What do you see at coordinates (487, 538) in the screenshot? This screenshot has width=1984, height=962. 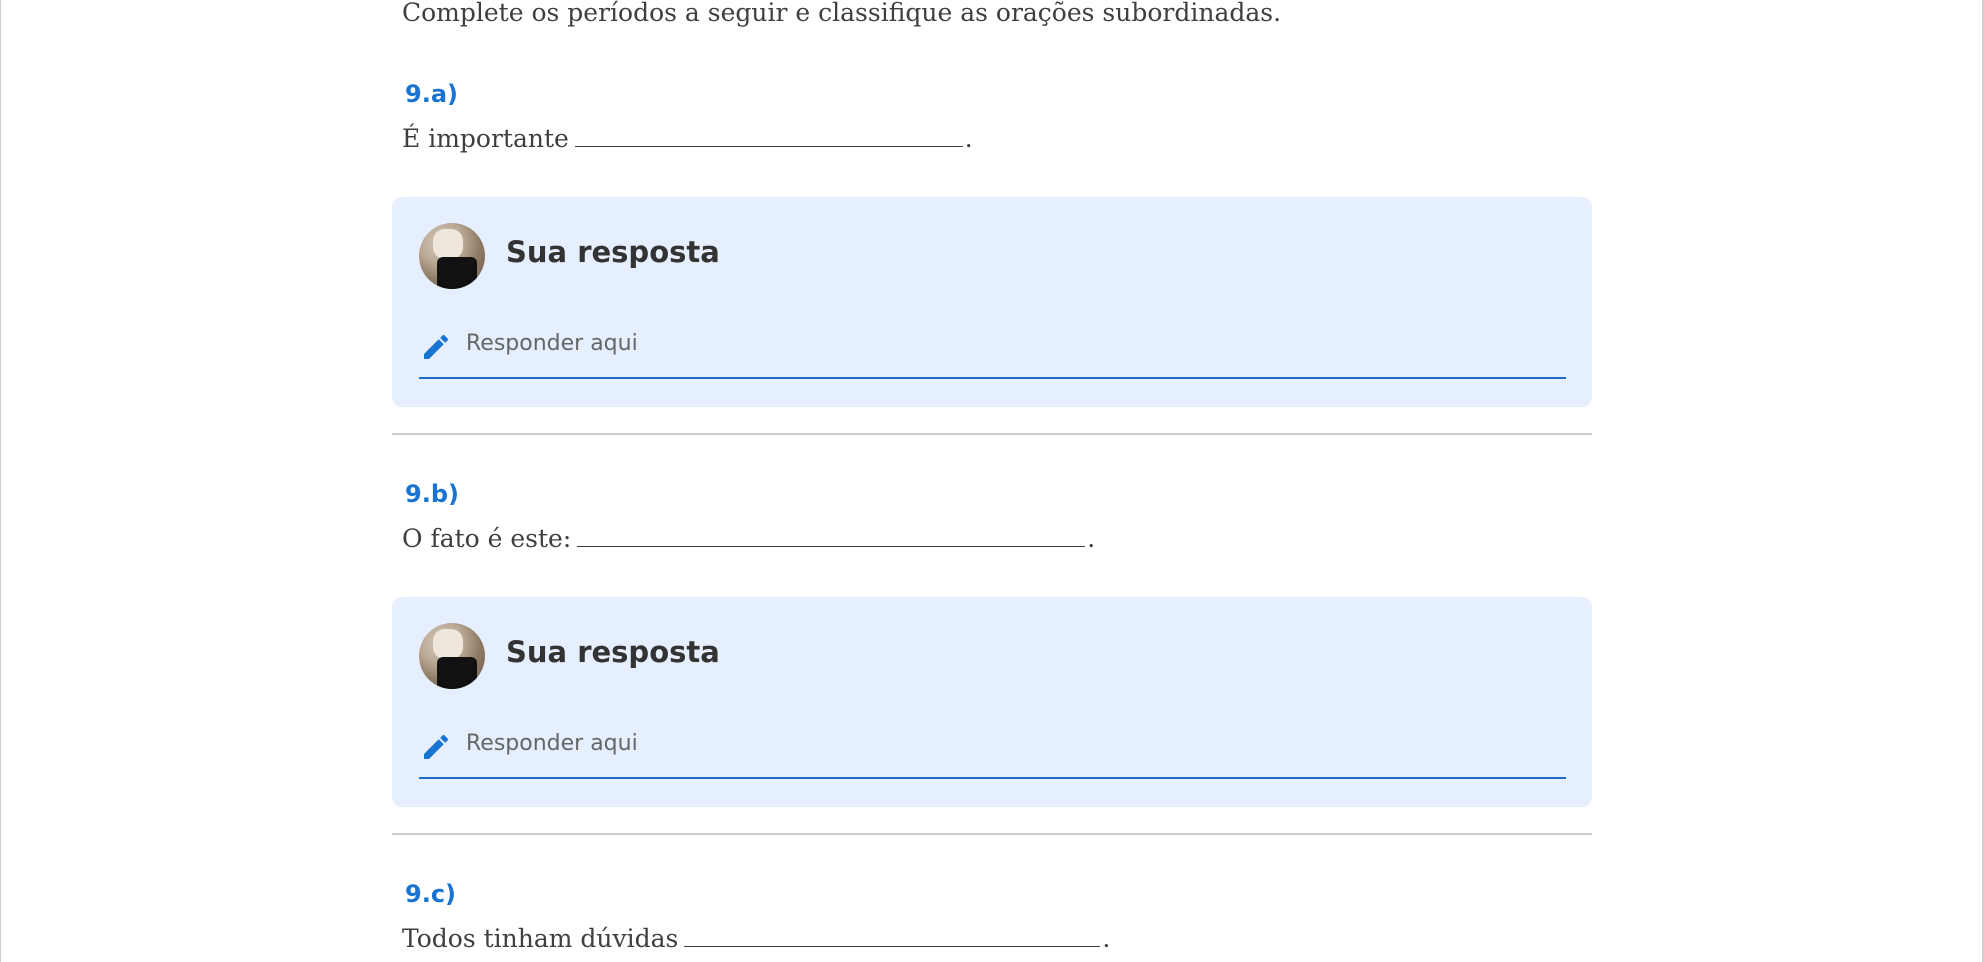 I see `question-text-before: O fato é este:` at bounding box center [487, 538].